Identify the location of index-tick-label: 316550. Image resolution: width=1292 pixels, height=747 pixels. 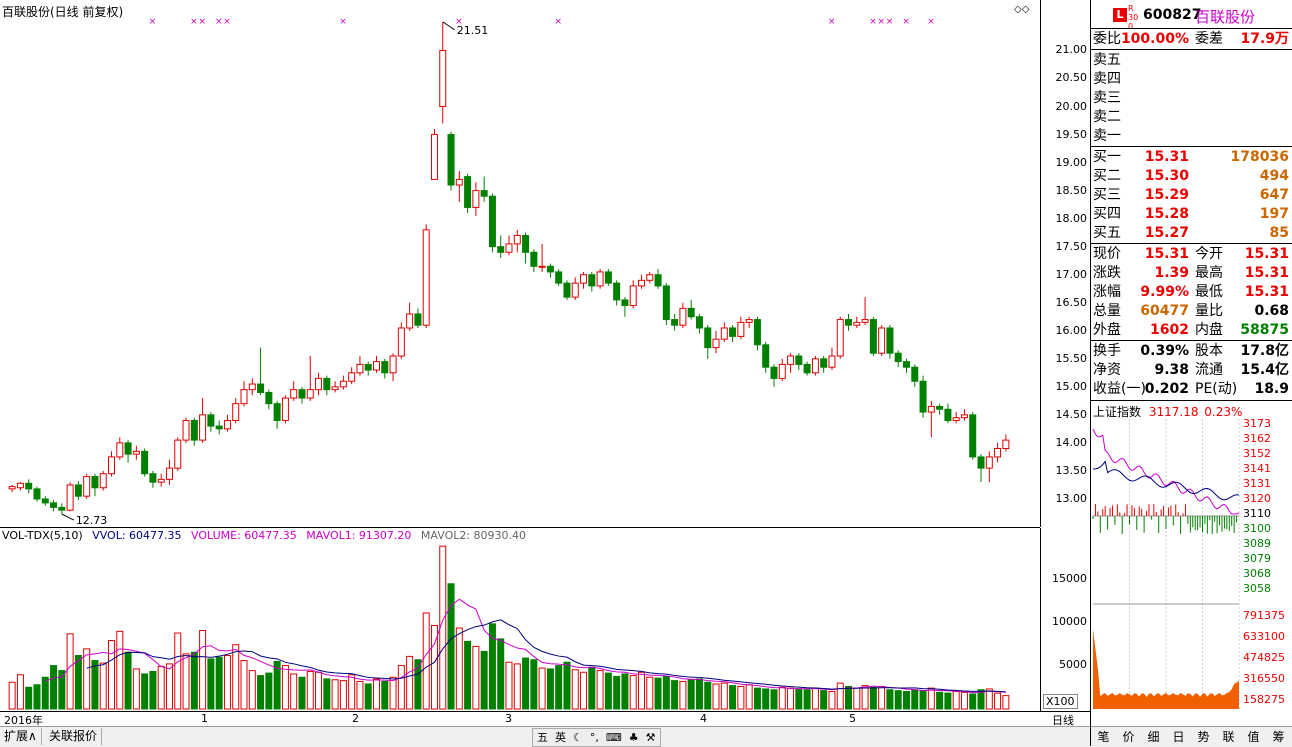
(1264, 678).